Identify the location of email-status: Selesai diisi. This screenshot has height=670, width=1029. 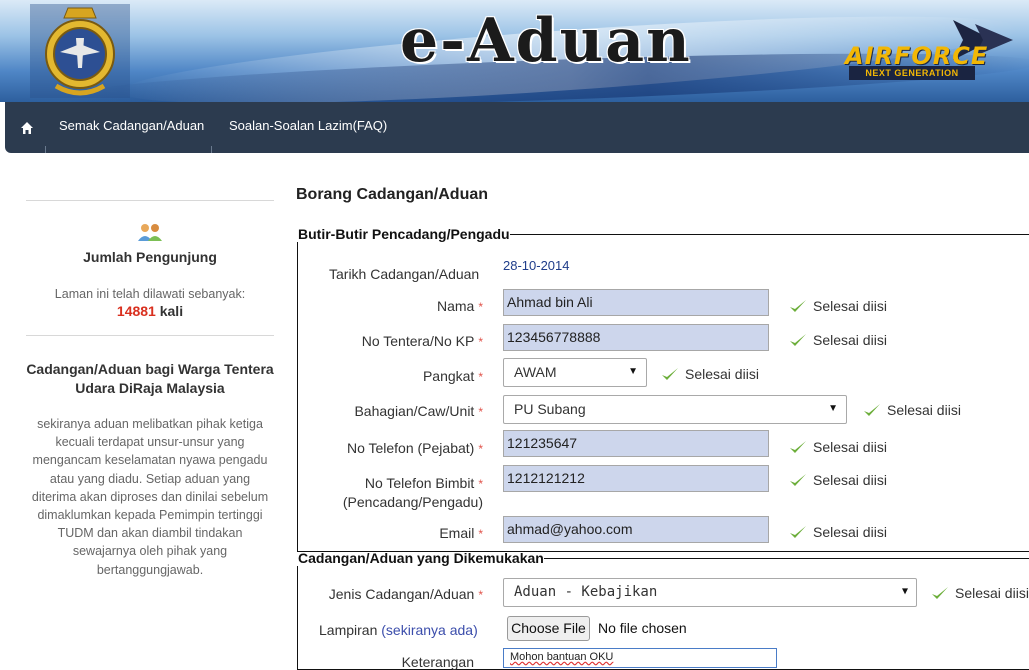
(838, 532).